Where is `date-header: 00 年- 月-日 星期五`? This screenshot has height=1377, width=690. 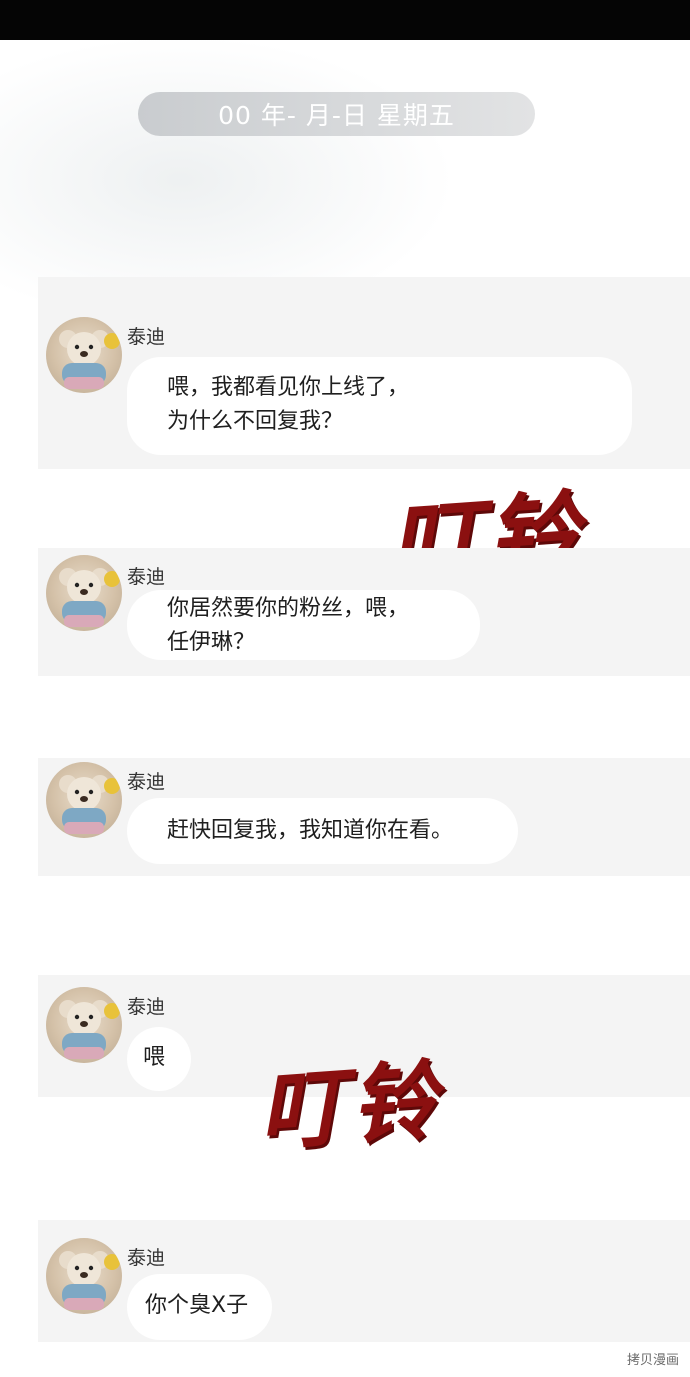
date-header: 00 年- 月-日 星期五 is located at coordinates (336, 114).